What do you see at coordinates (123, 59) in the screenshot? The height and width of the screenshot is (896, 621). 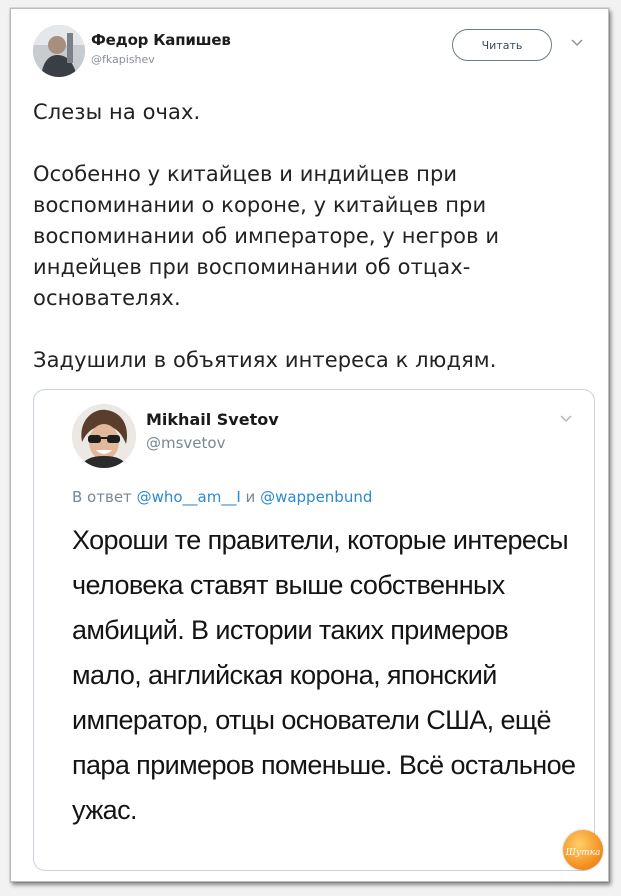 I see `author-handle: @fkapishev` at bounding box center [123, 59].